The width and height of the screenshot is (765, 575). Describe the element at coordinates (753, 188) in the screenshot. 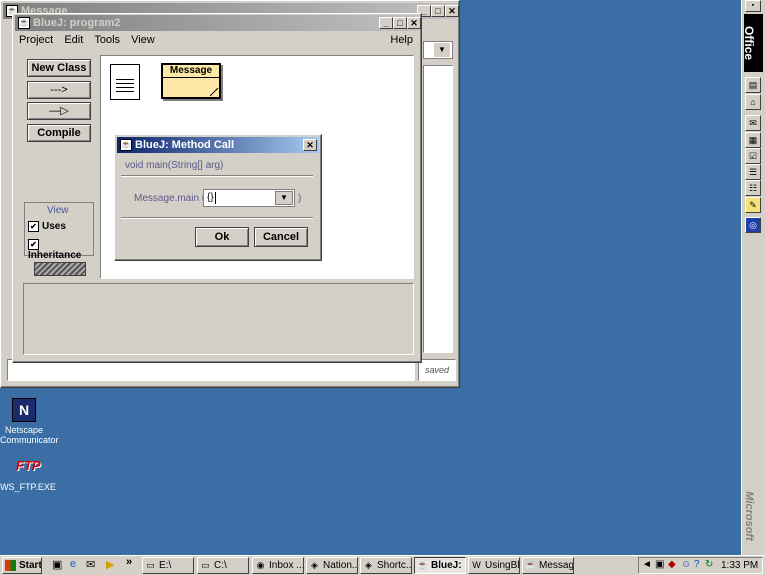

I see `journal-icon: ☷` at that location.